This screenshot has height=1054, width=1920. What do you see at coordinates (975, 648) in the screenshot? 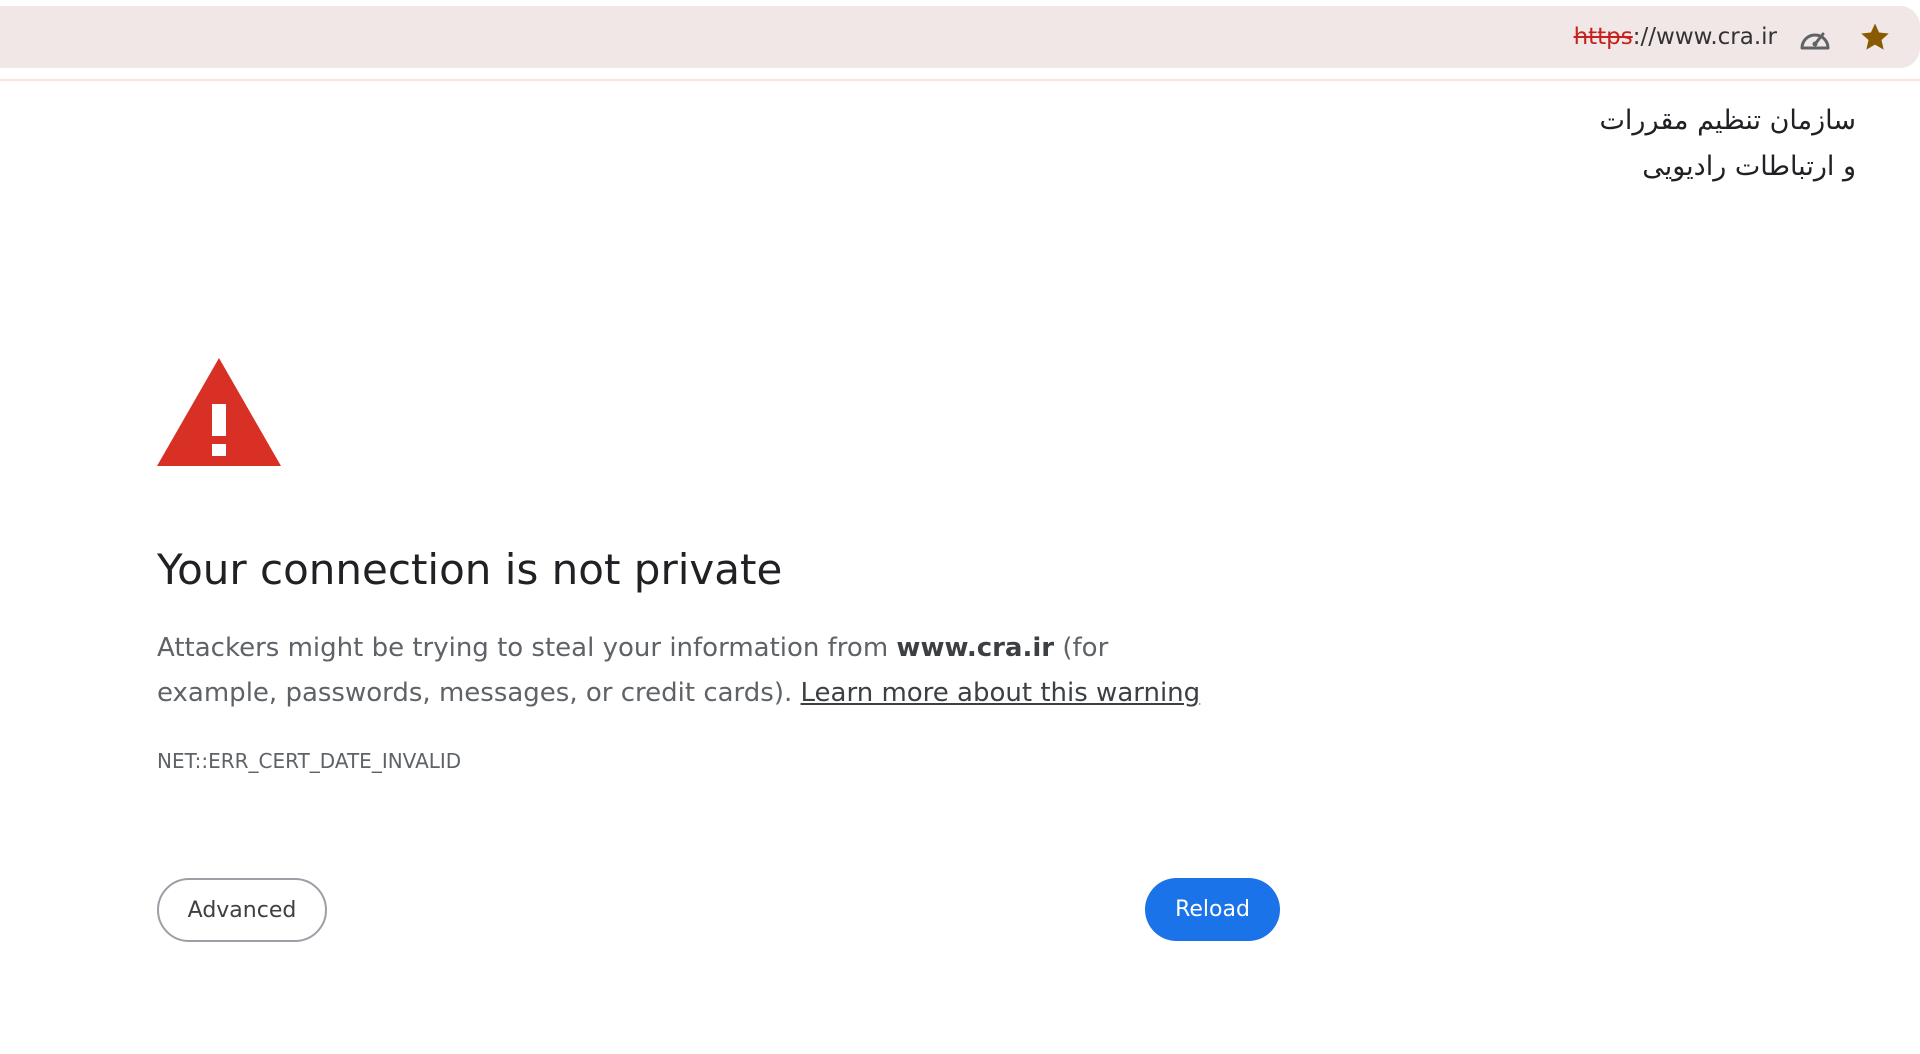
I see `description-host: www.cra.ir` at bounding box center [975, 648].